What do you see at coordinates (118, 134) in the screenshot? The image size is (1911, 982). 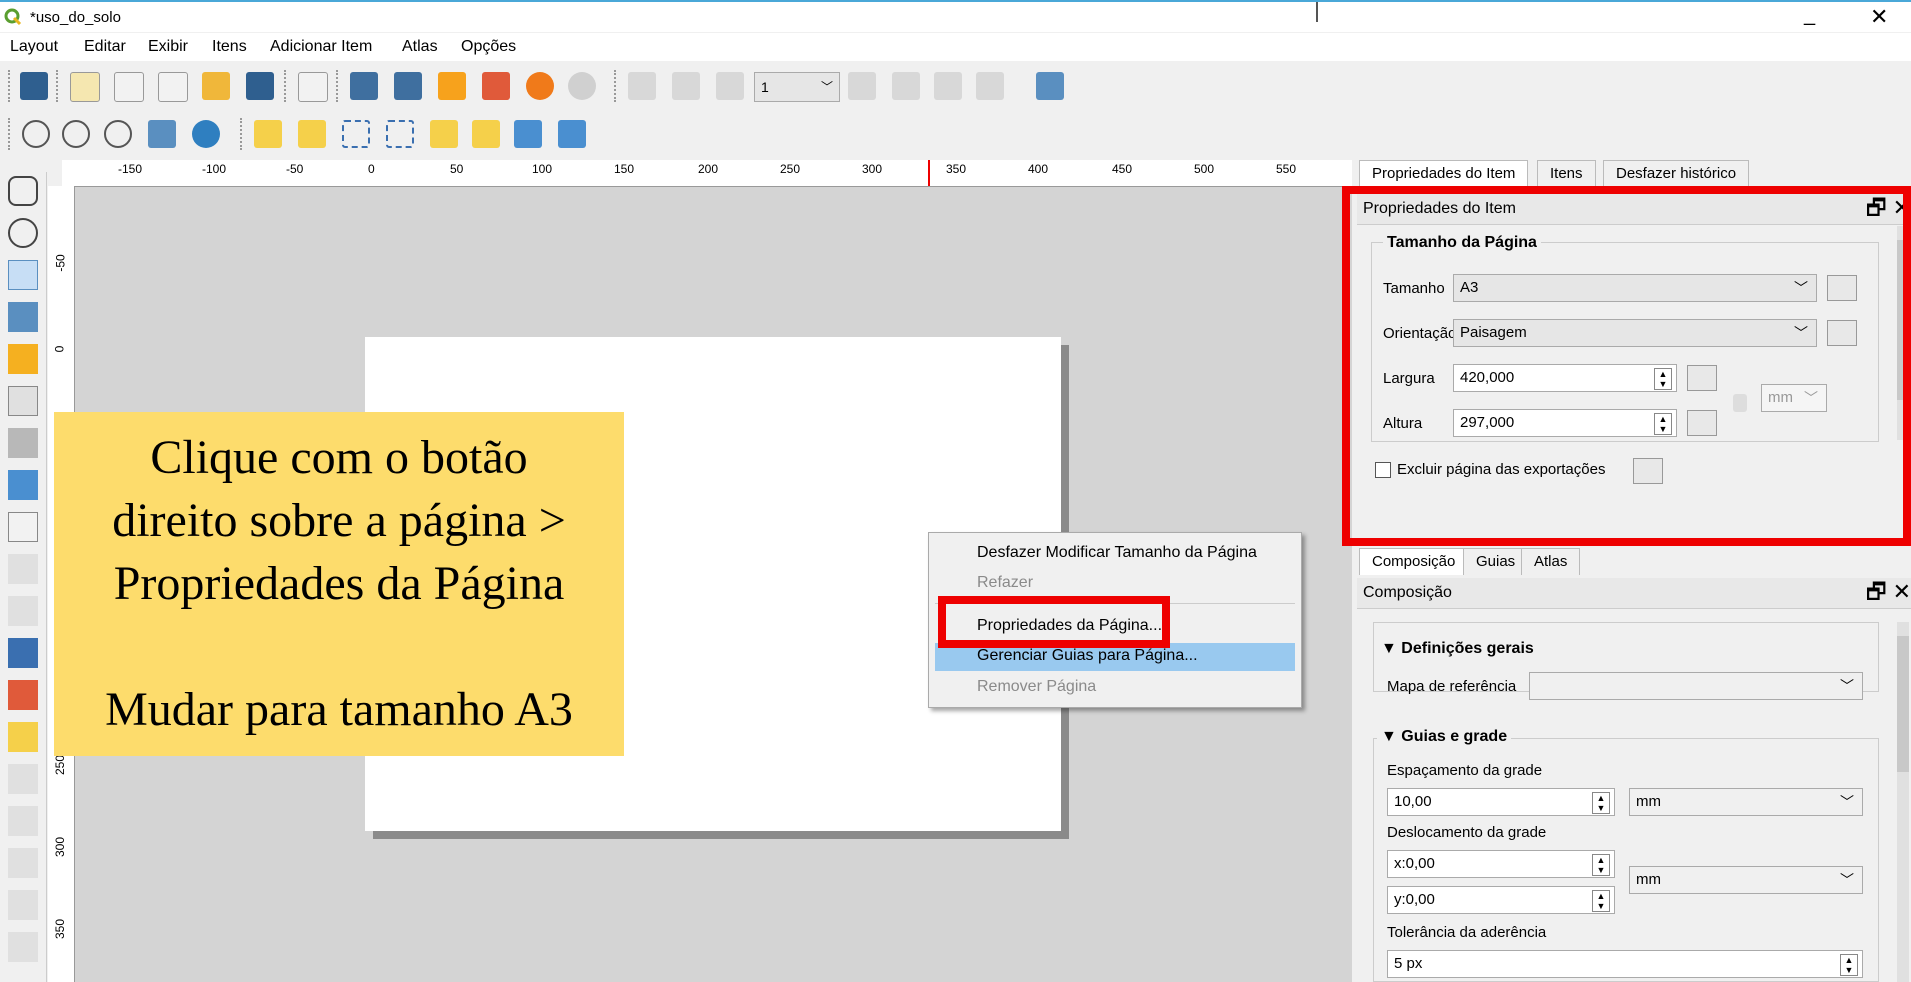 I see `zoom-actual-icon` at bounding box center [118, 134].